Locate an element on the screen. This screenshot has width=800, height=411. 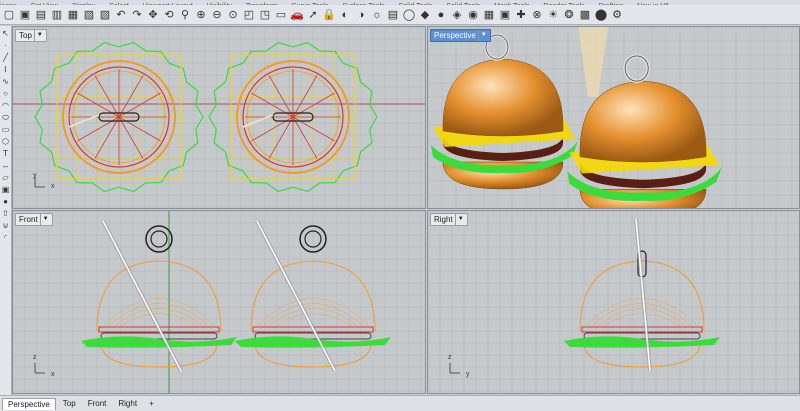
tab-right: Right is located at coordinates (127, 403).